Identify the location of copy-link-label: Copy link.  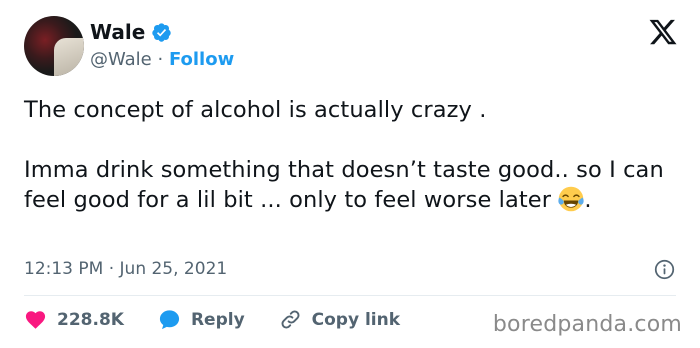
(356, 319).